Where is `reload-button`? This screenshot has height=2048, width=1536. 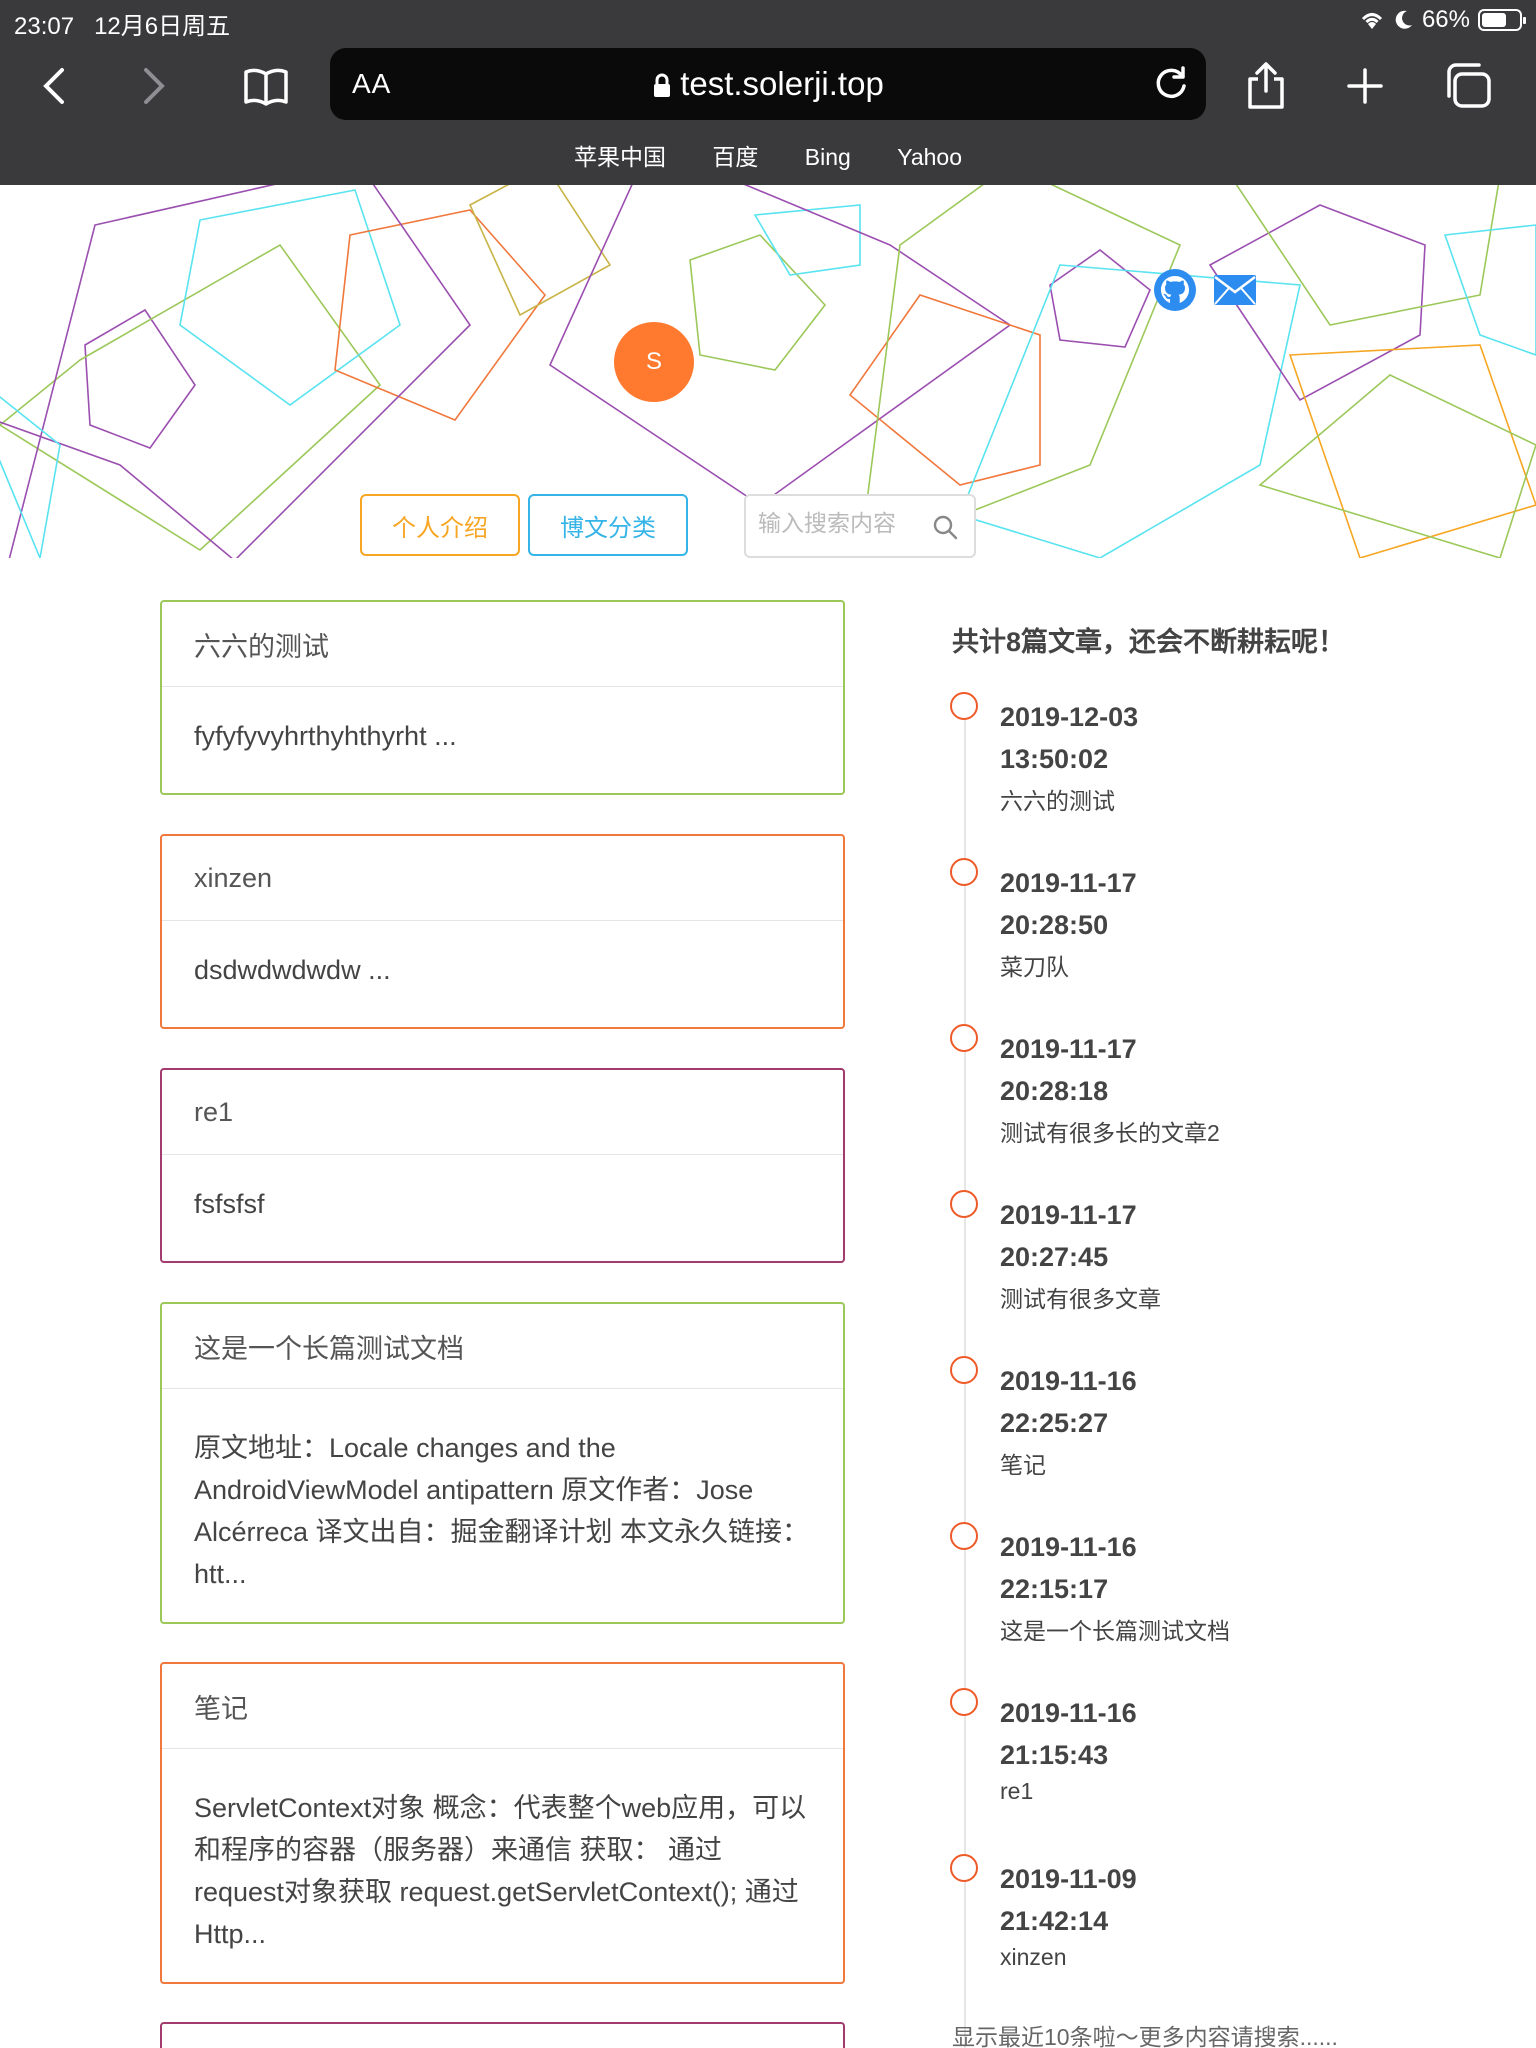
reload-button is located at coordinates (1171, 85).